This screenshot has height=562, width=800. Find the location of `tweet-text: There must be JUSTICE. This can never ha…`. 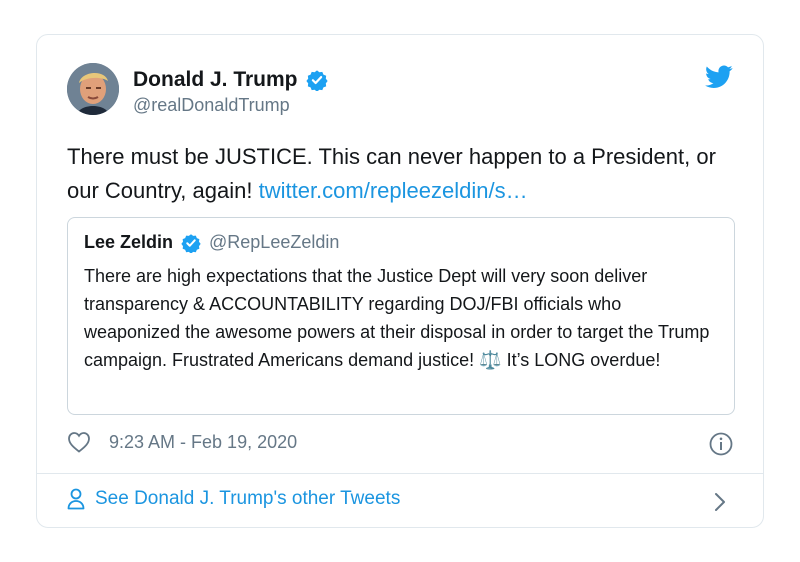

tweet-text: There must be JUSTICE. This can never ha… is located at coordinates (407, 174).